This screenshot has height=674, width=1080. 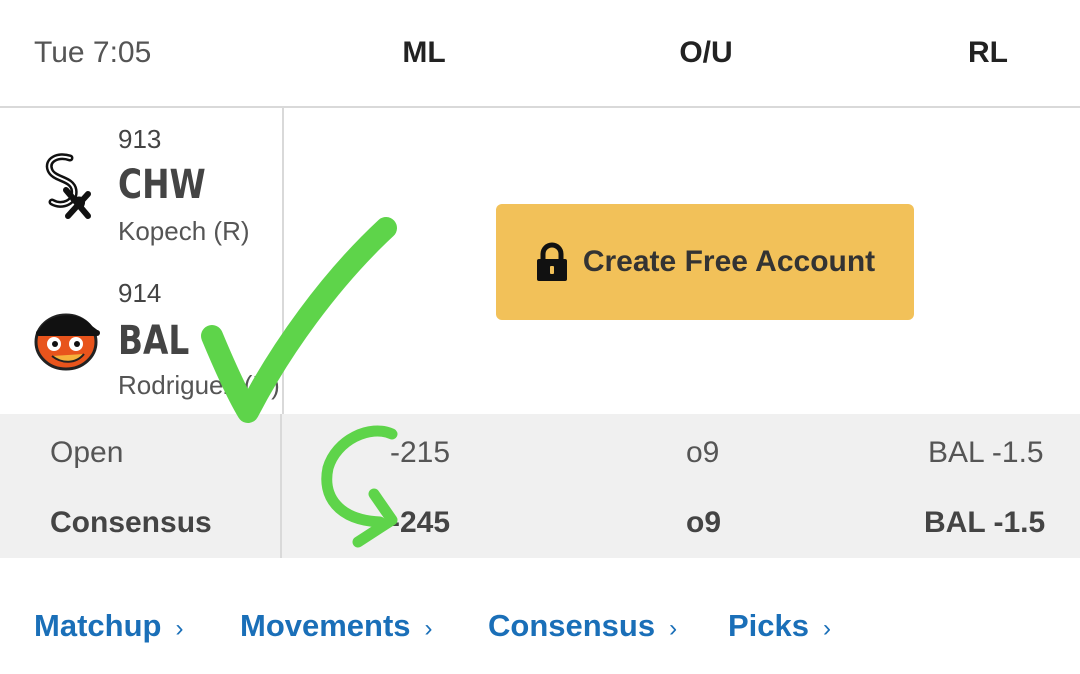 I want to click on matchup-link: Matchup ›, so click(x=108, y=626).